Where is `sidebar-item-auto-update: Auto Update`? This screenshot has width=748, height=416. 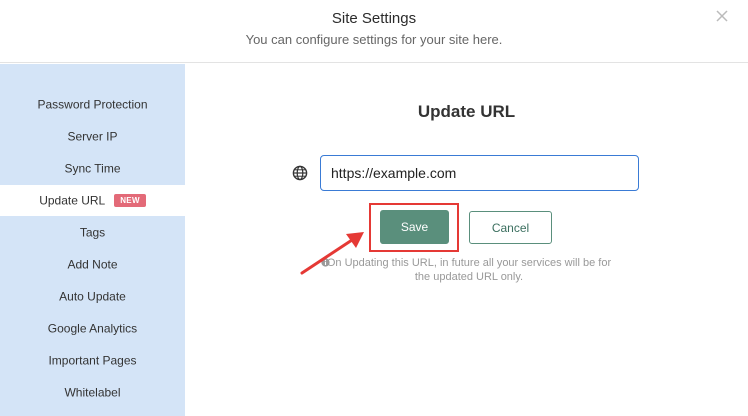
sidebar-item-auto-update: Auto Update is located at coordinates (92, 296).